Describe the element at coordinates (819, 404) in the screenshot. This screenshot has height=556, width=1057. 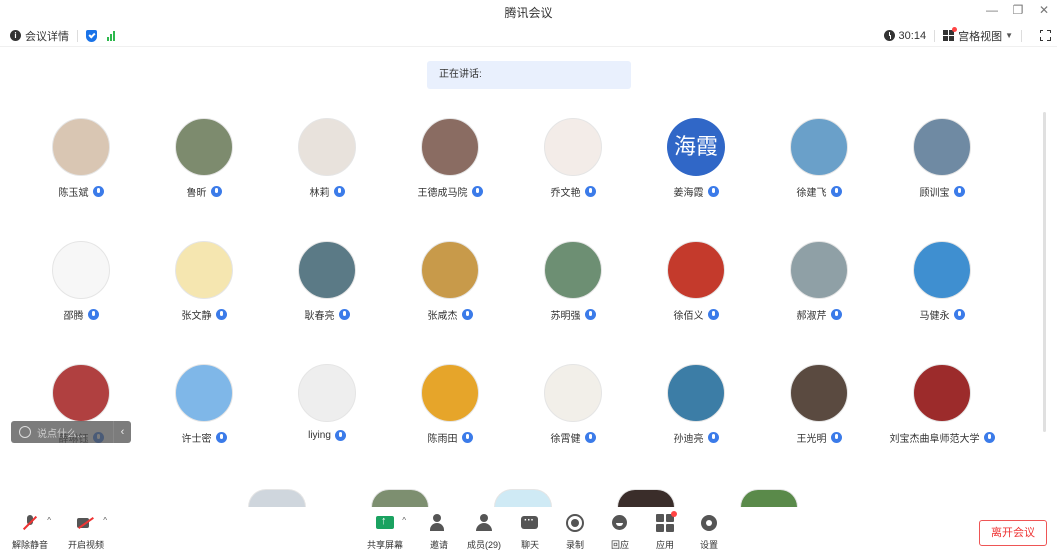
I see `participant-tile: 王光明` at that location.